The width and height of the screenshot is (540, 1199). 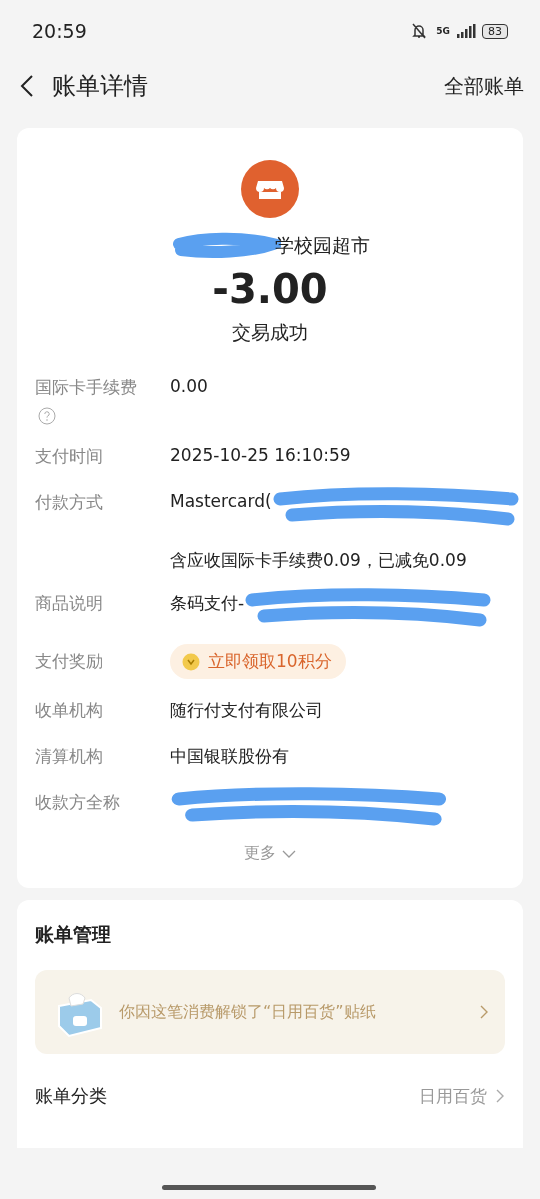 What do you see at coordinates (270, 189) in the screenshot?
I see `shop-icon` at bounding box center [270, 189].